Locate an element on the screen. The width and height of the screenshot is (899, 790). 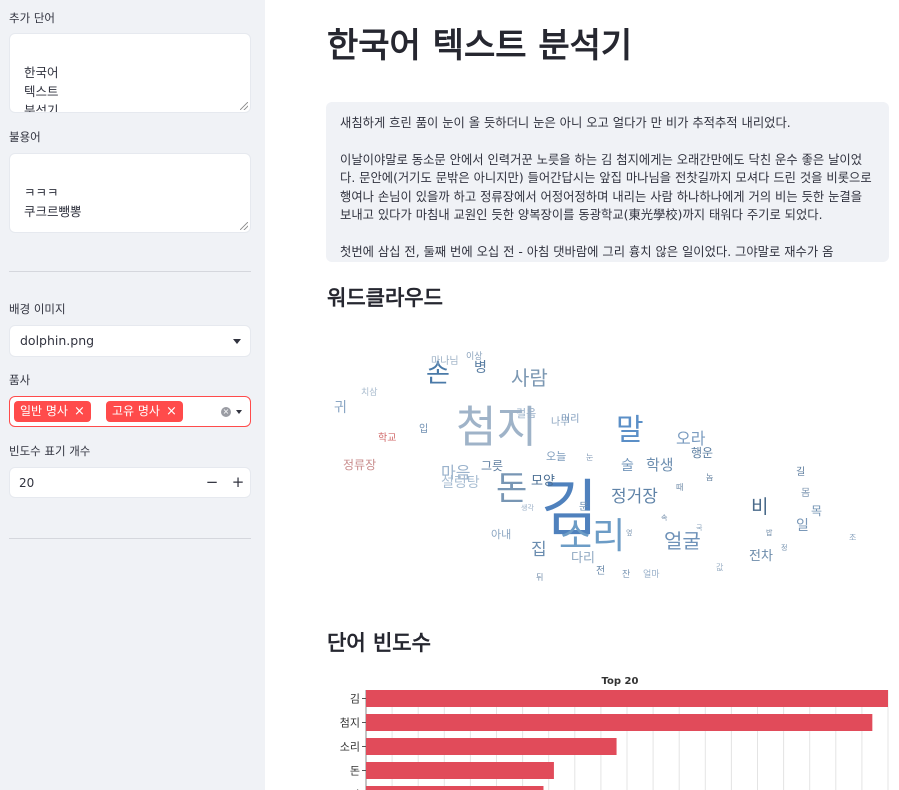
wordcloud-word: 몸 is located at coordinates (805, 493).